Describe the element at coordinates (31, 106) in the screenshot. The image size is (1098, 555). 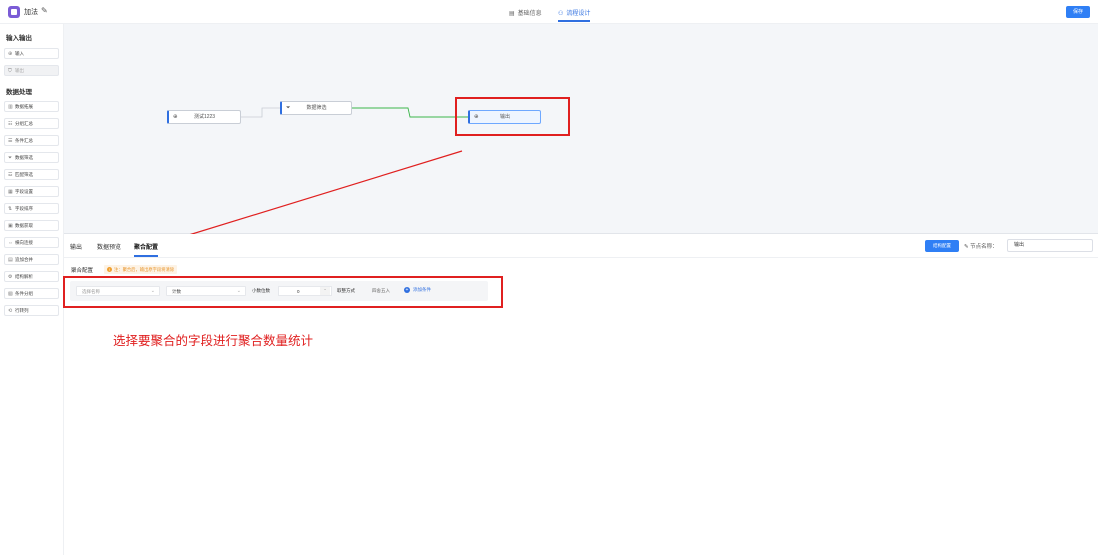
I see `palette-item-data-expand: ▥ 数据拓展` at that location.